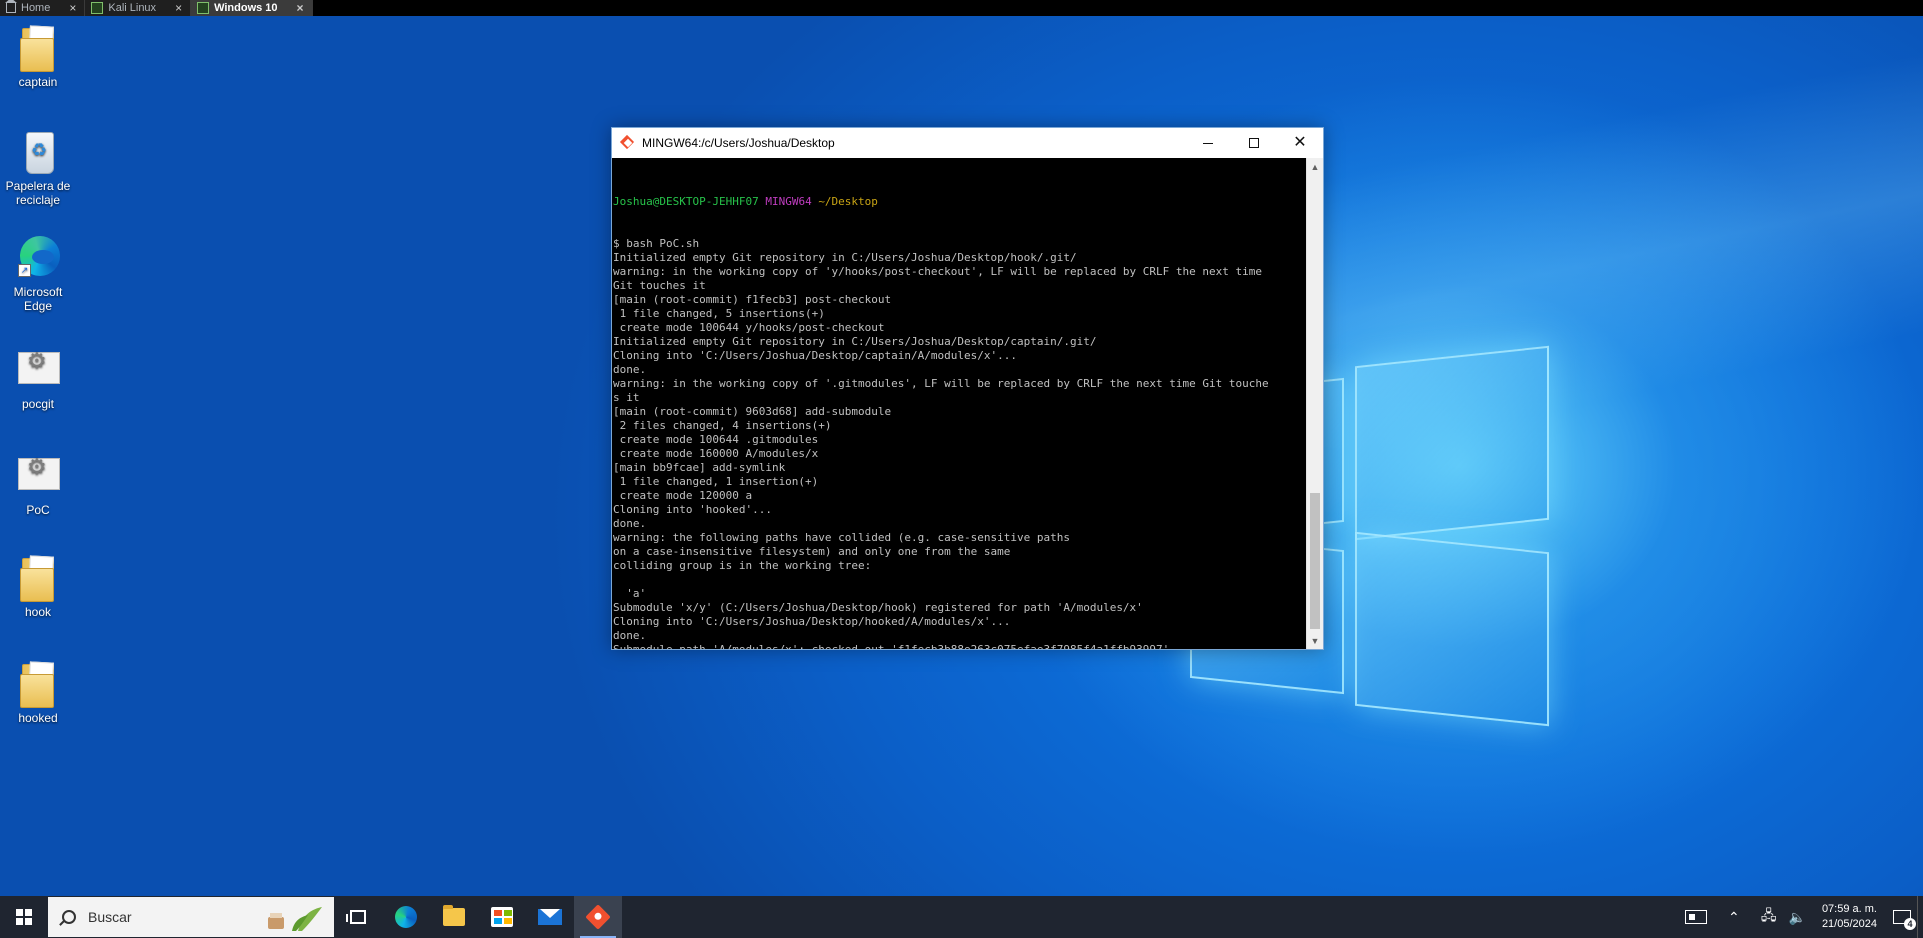 This screenshot has width=1923, height=938. I want to click on vm-tab-label: Windows 10, so click(246, 8).